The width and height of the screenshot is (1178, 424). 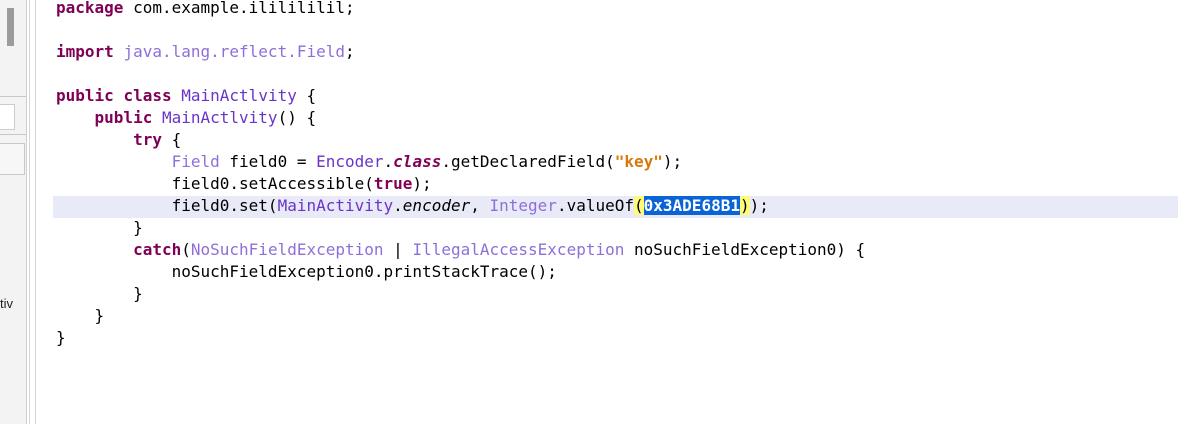 What do you see at coordinates (287, 249) in the screenshot?
I see `type-nosuchfieldexception: NoSuchFieldException` at bounding box center [287, 249].